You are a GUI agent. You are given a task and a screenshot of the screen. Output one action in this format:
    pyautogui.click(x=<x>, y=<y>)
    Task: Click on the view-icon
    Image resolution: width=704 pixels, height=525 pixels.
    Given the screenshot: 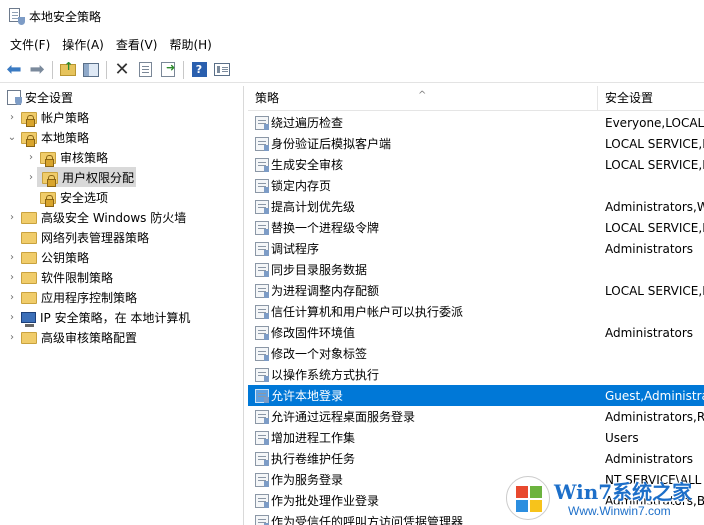 What is the action you would take?
    pyautogui.click(x=222, y=70)
    